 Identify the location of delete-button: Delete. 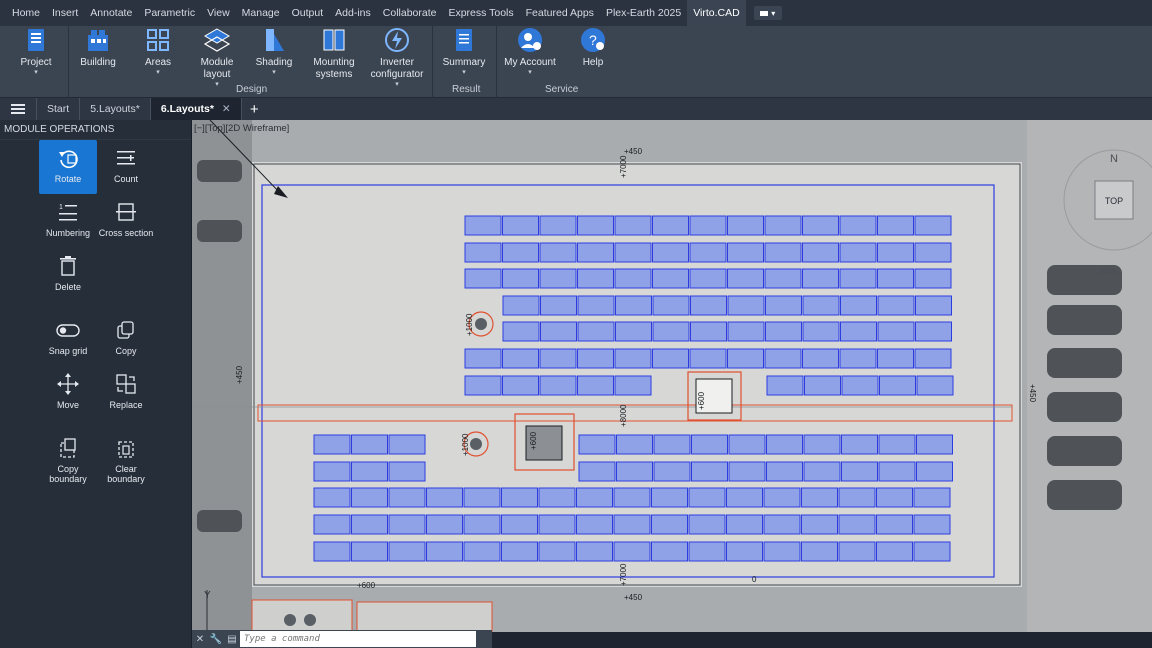
(68, 275).